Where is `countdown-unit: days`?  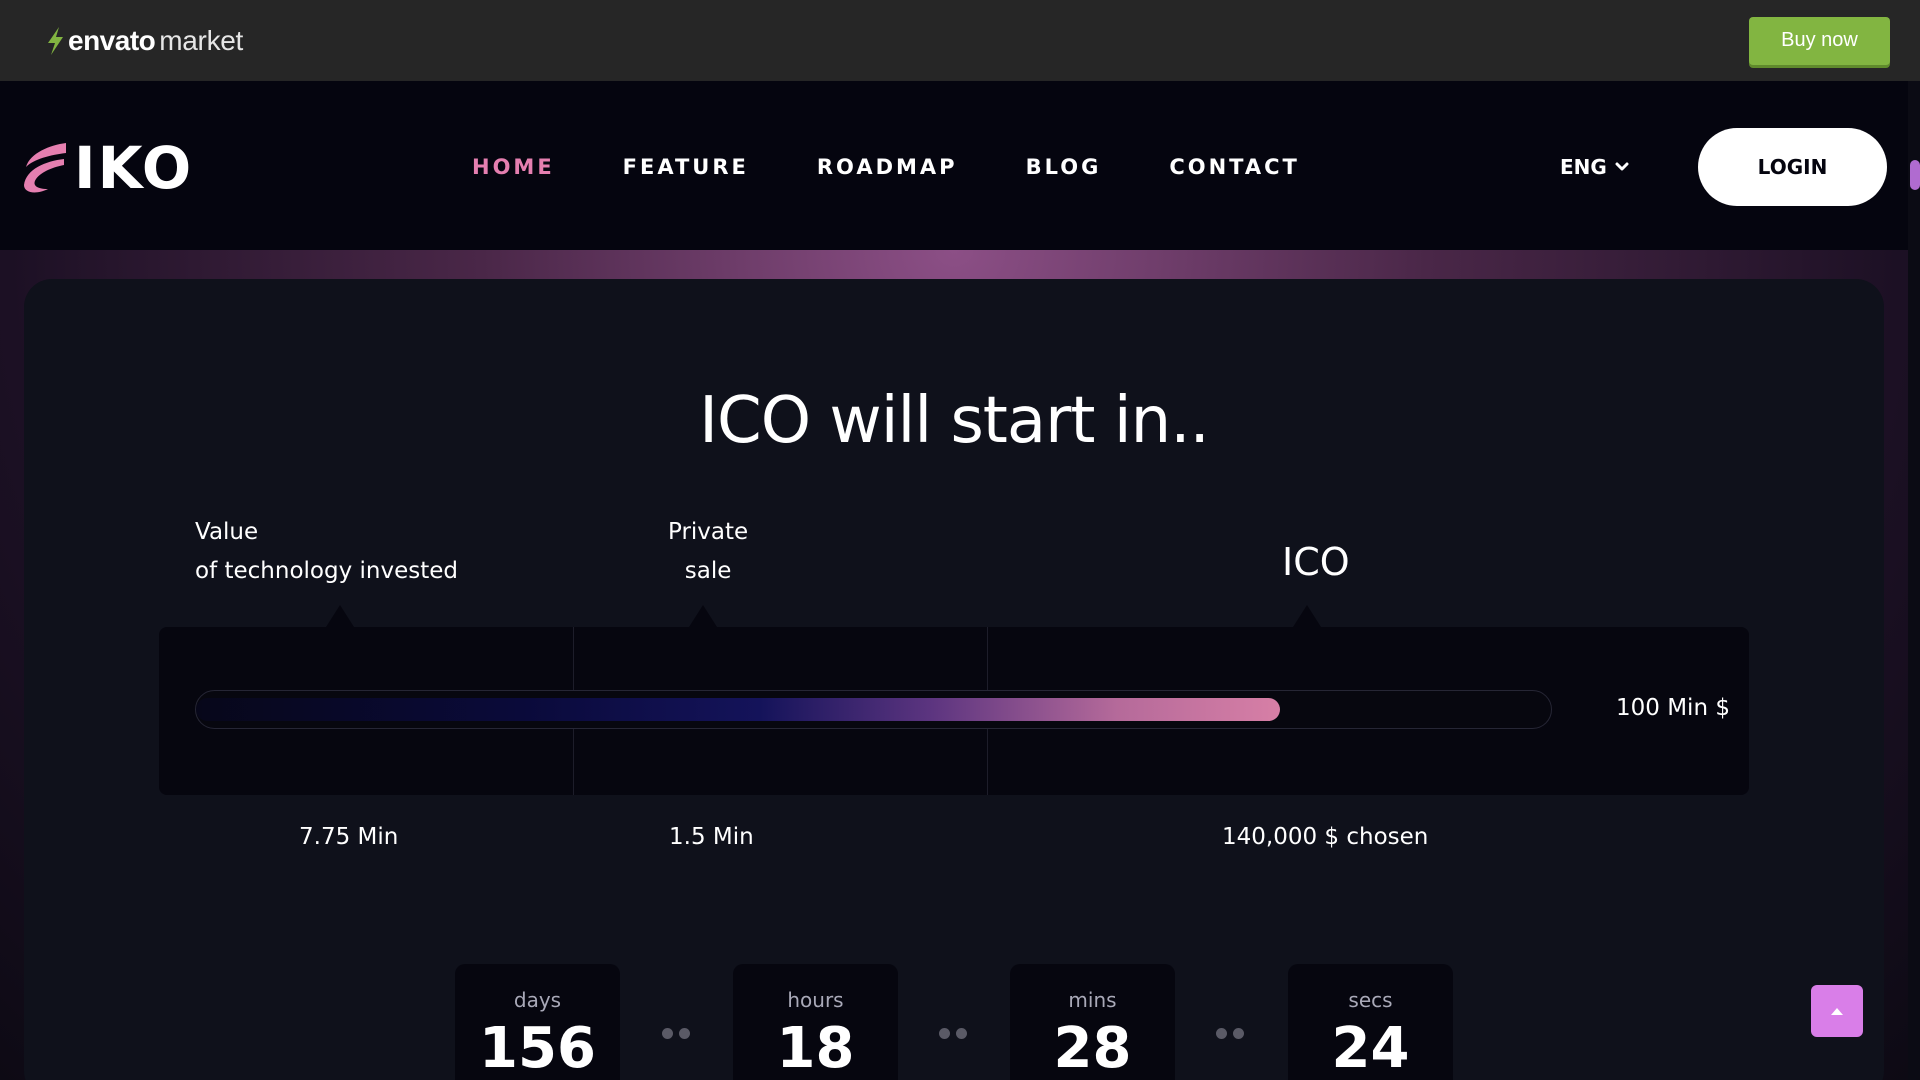
countdown-unit: days is located at coordinates (537, 1000).